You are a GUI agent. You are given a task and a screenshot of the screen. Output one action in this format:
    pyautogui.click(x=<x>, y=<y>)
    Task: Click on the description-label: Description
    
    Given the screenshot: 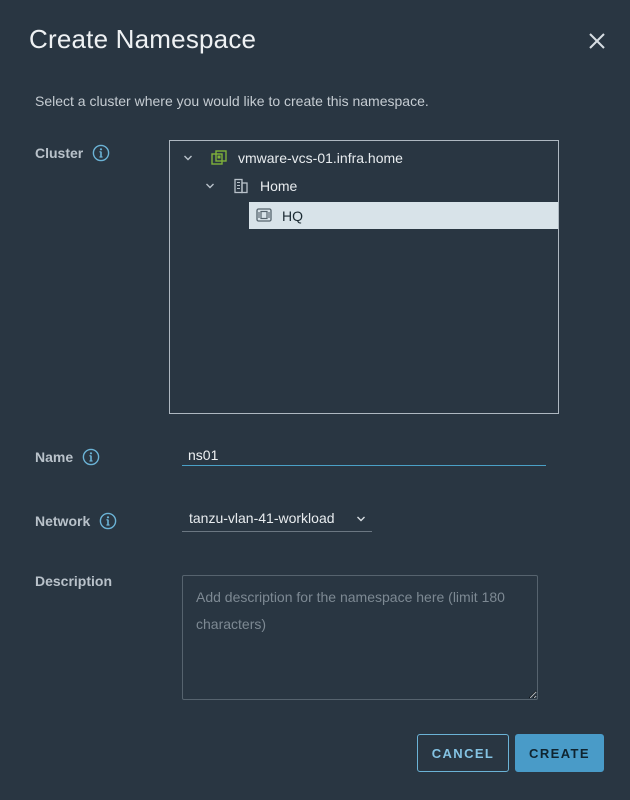 What is the action you would take?
    pyautogui.click(x=74, y=581)
    